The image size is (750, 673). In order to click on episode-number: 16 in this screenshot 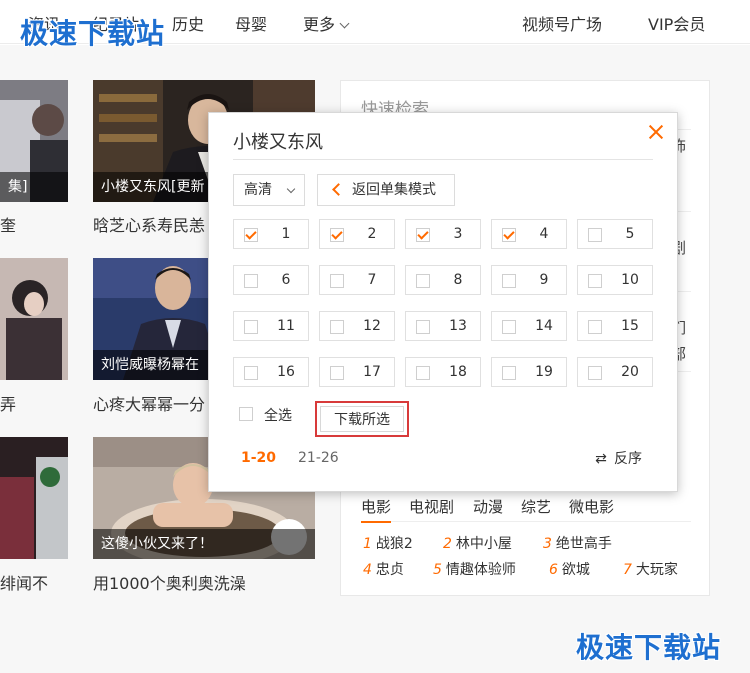, I will do `click(286, 372)`.